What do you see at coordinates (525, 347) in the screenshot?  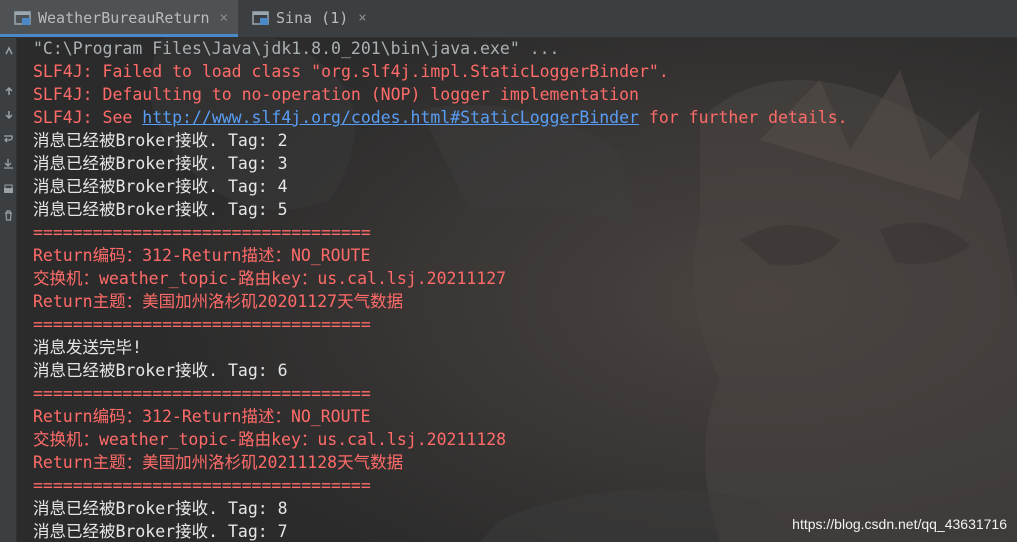 I see `console-line: 消息发送完毕!` at bounding box center [525, 347].